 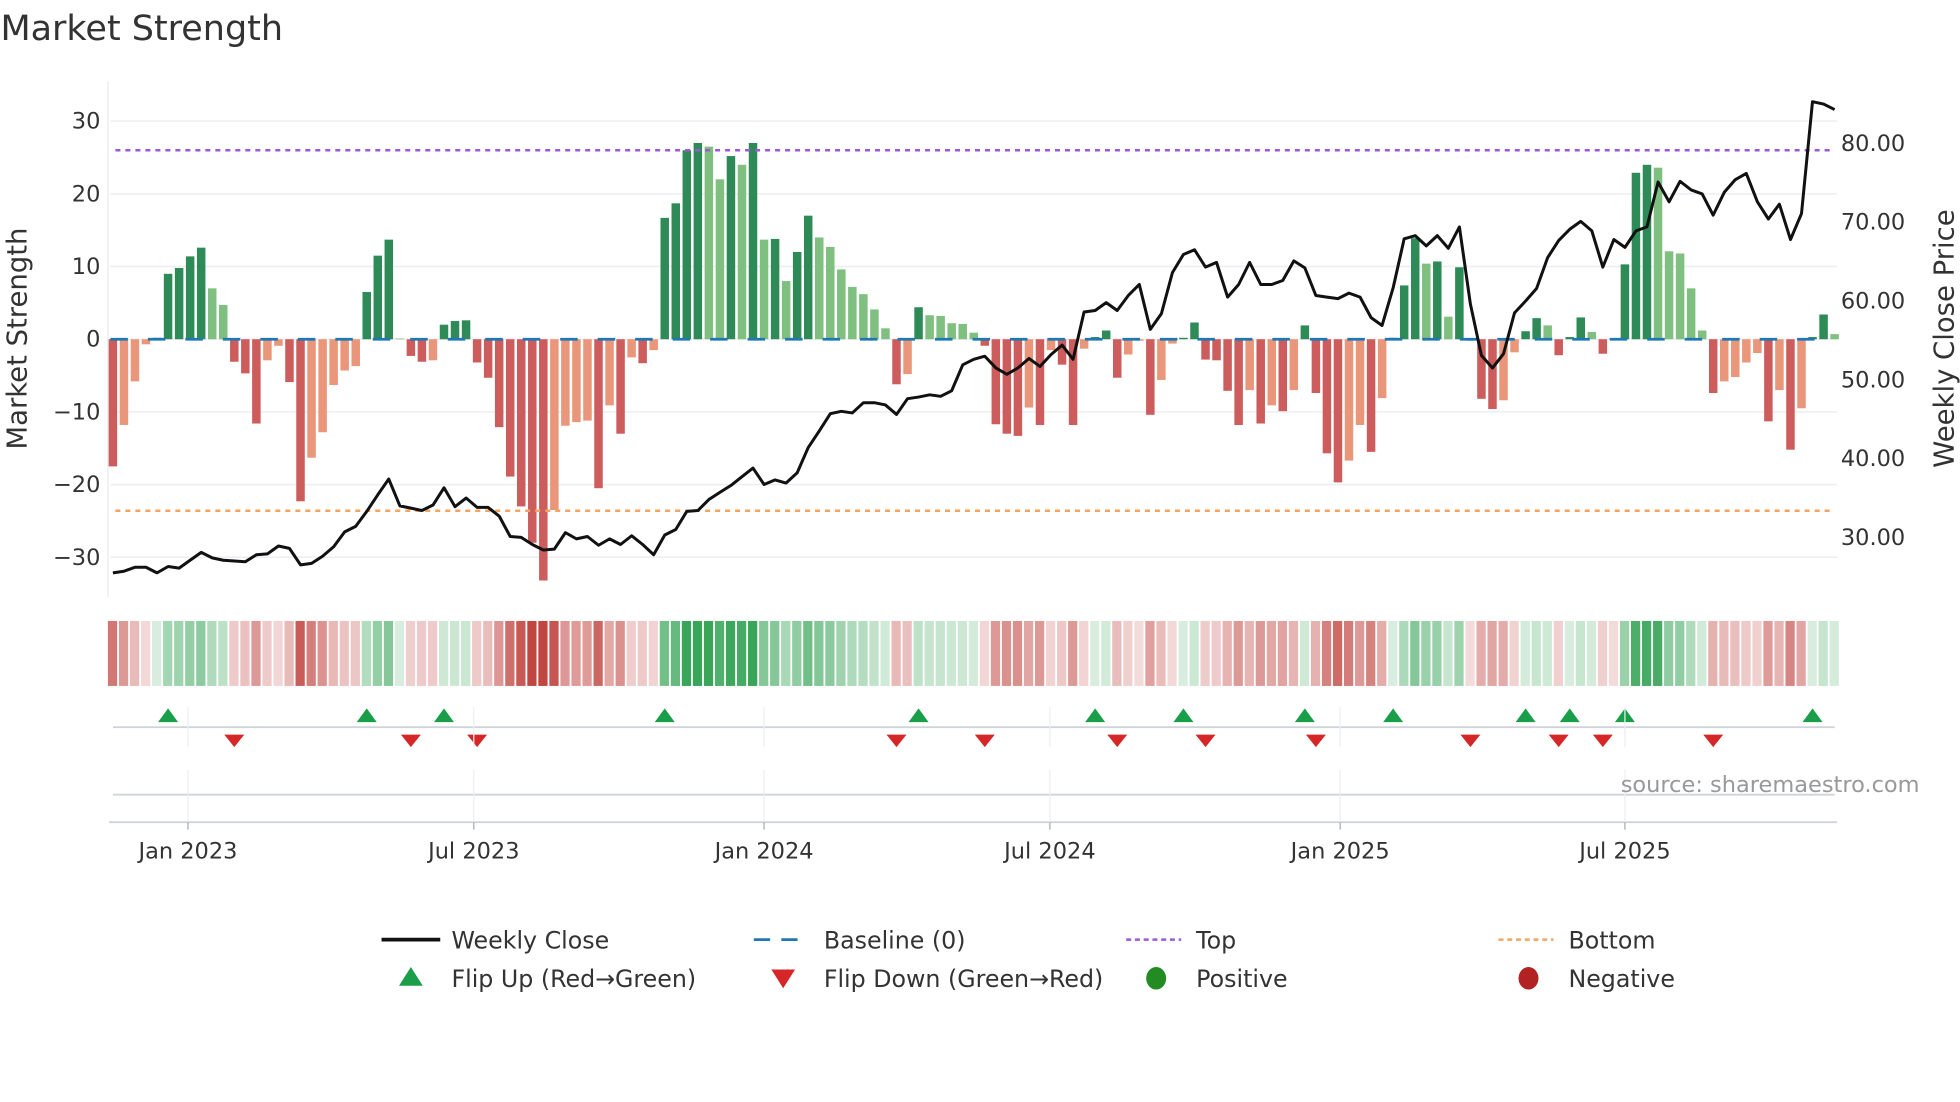 I want to click on legend-label: Top, so click(x=1215, y=940).